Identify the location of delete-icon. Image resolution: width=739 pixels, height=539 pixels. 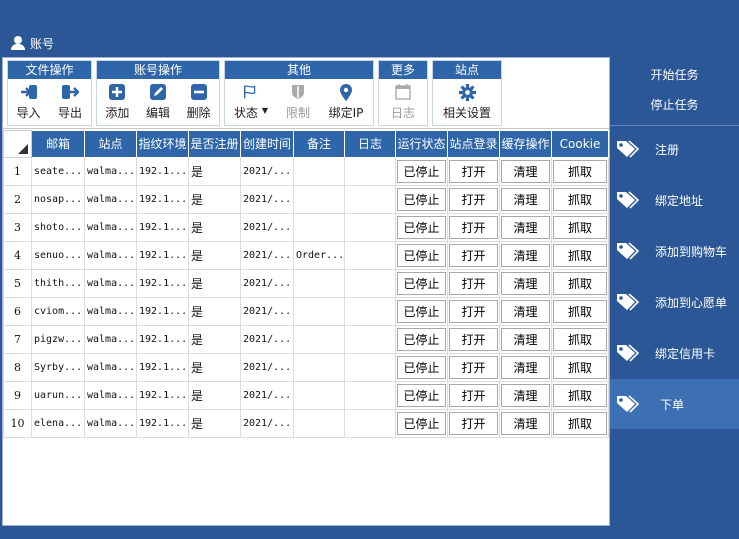
(199, 92).